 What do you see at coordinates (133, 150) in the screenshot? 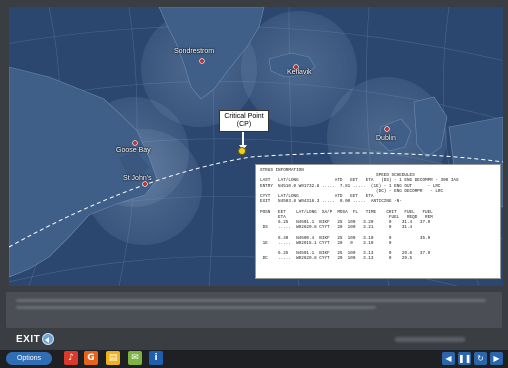
I see `city-label-goose-bay: Goose Bay` at bounding box center [133, 150].